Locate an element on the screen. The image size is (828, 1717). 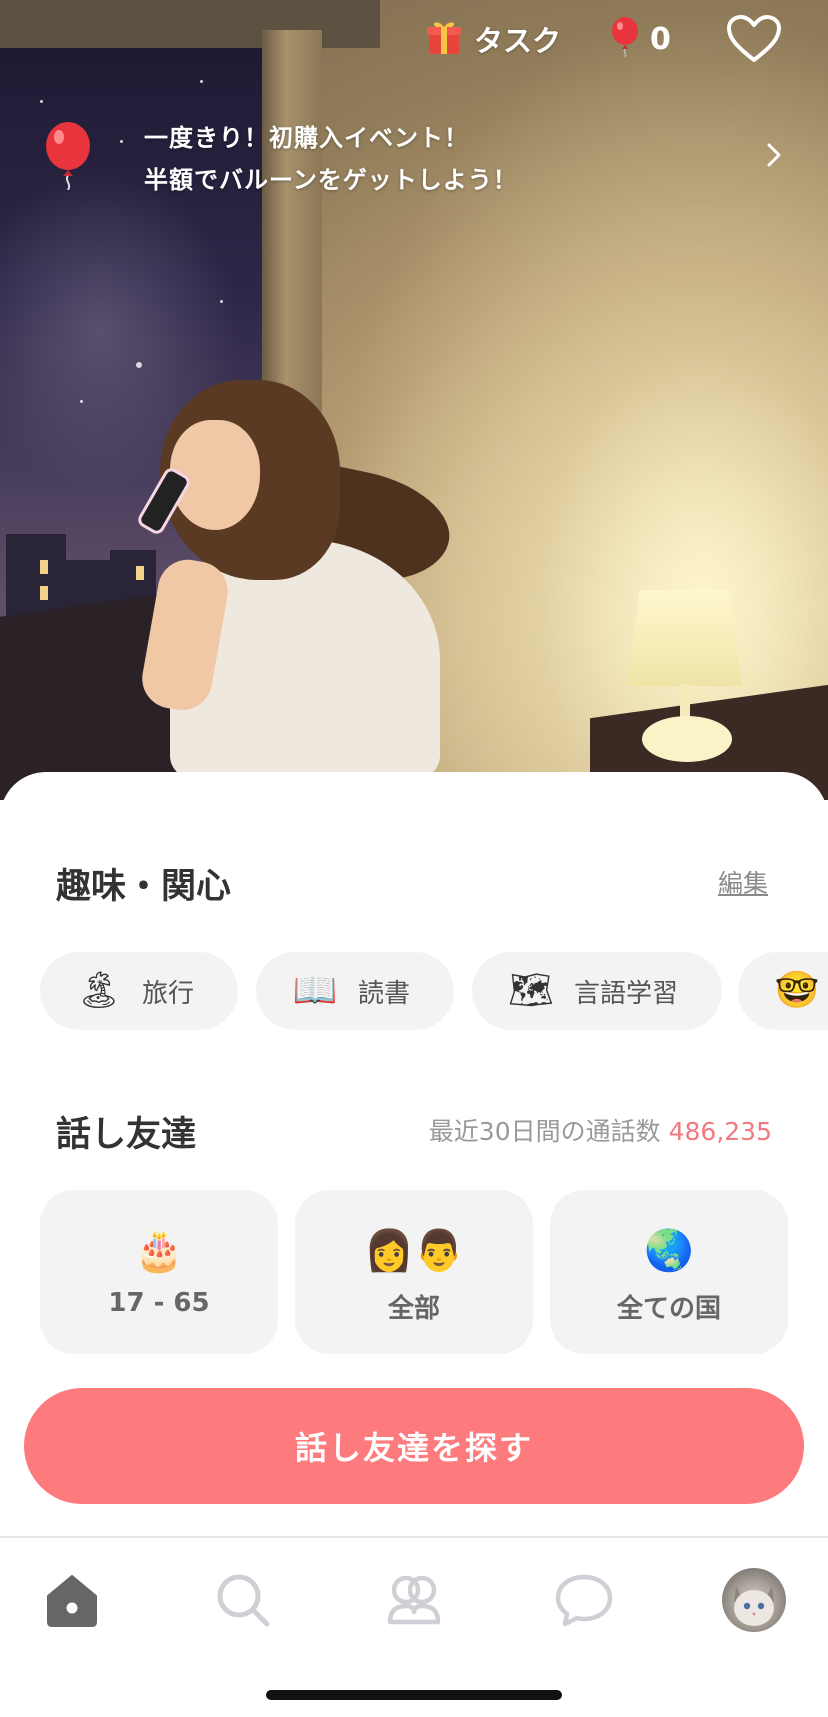
book-icon: 📖 is located at coordinates (315, 990).